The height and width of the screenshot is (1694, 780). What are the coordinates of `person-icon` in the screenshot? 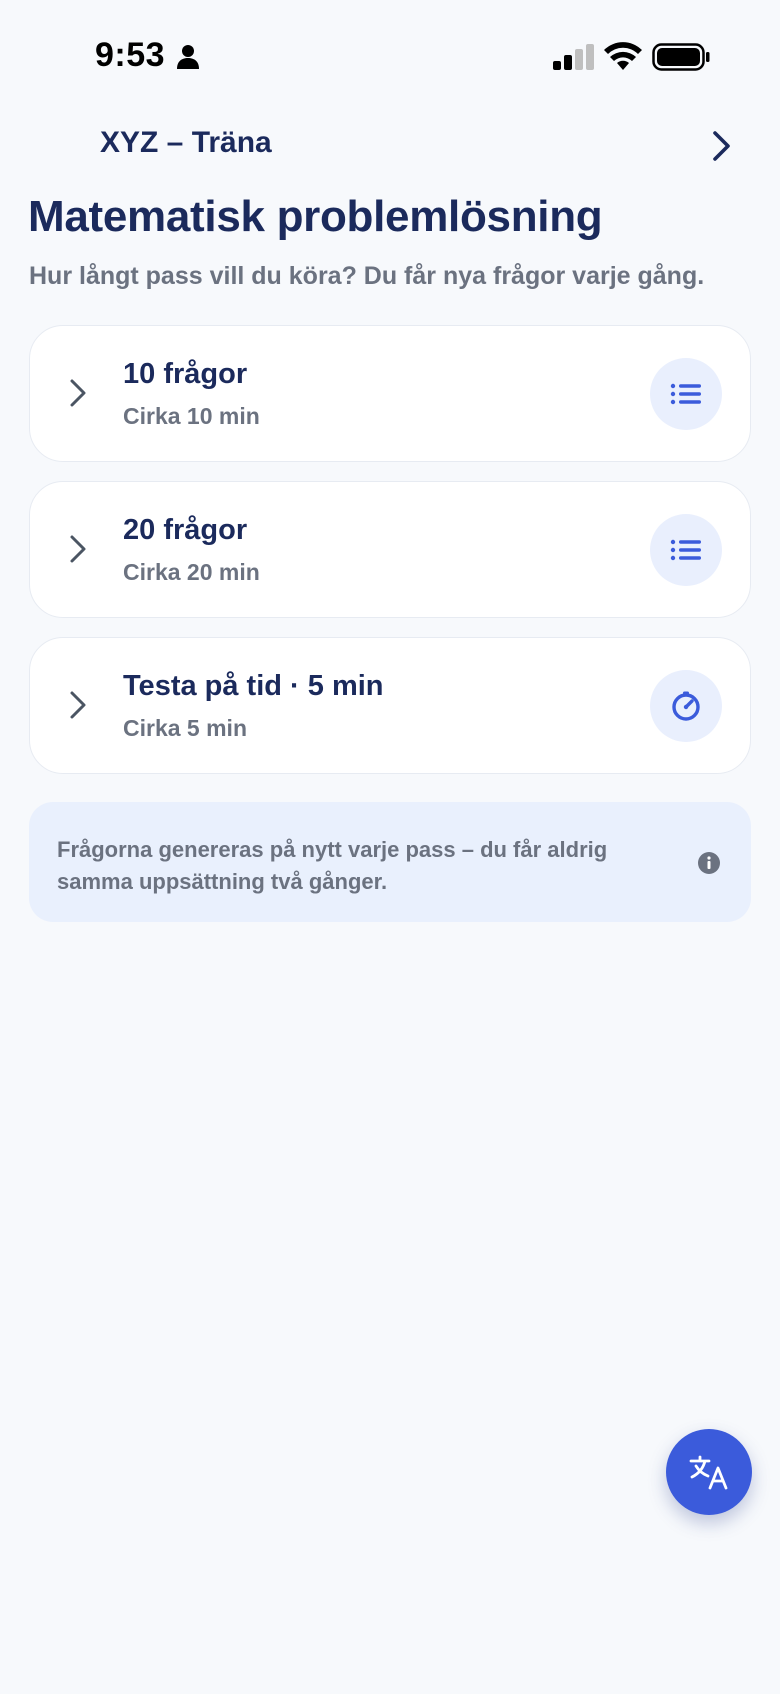 It's located at (188, 57).